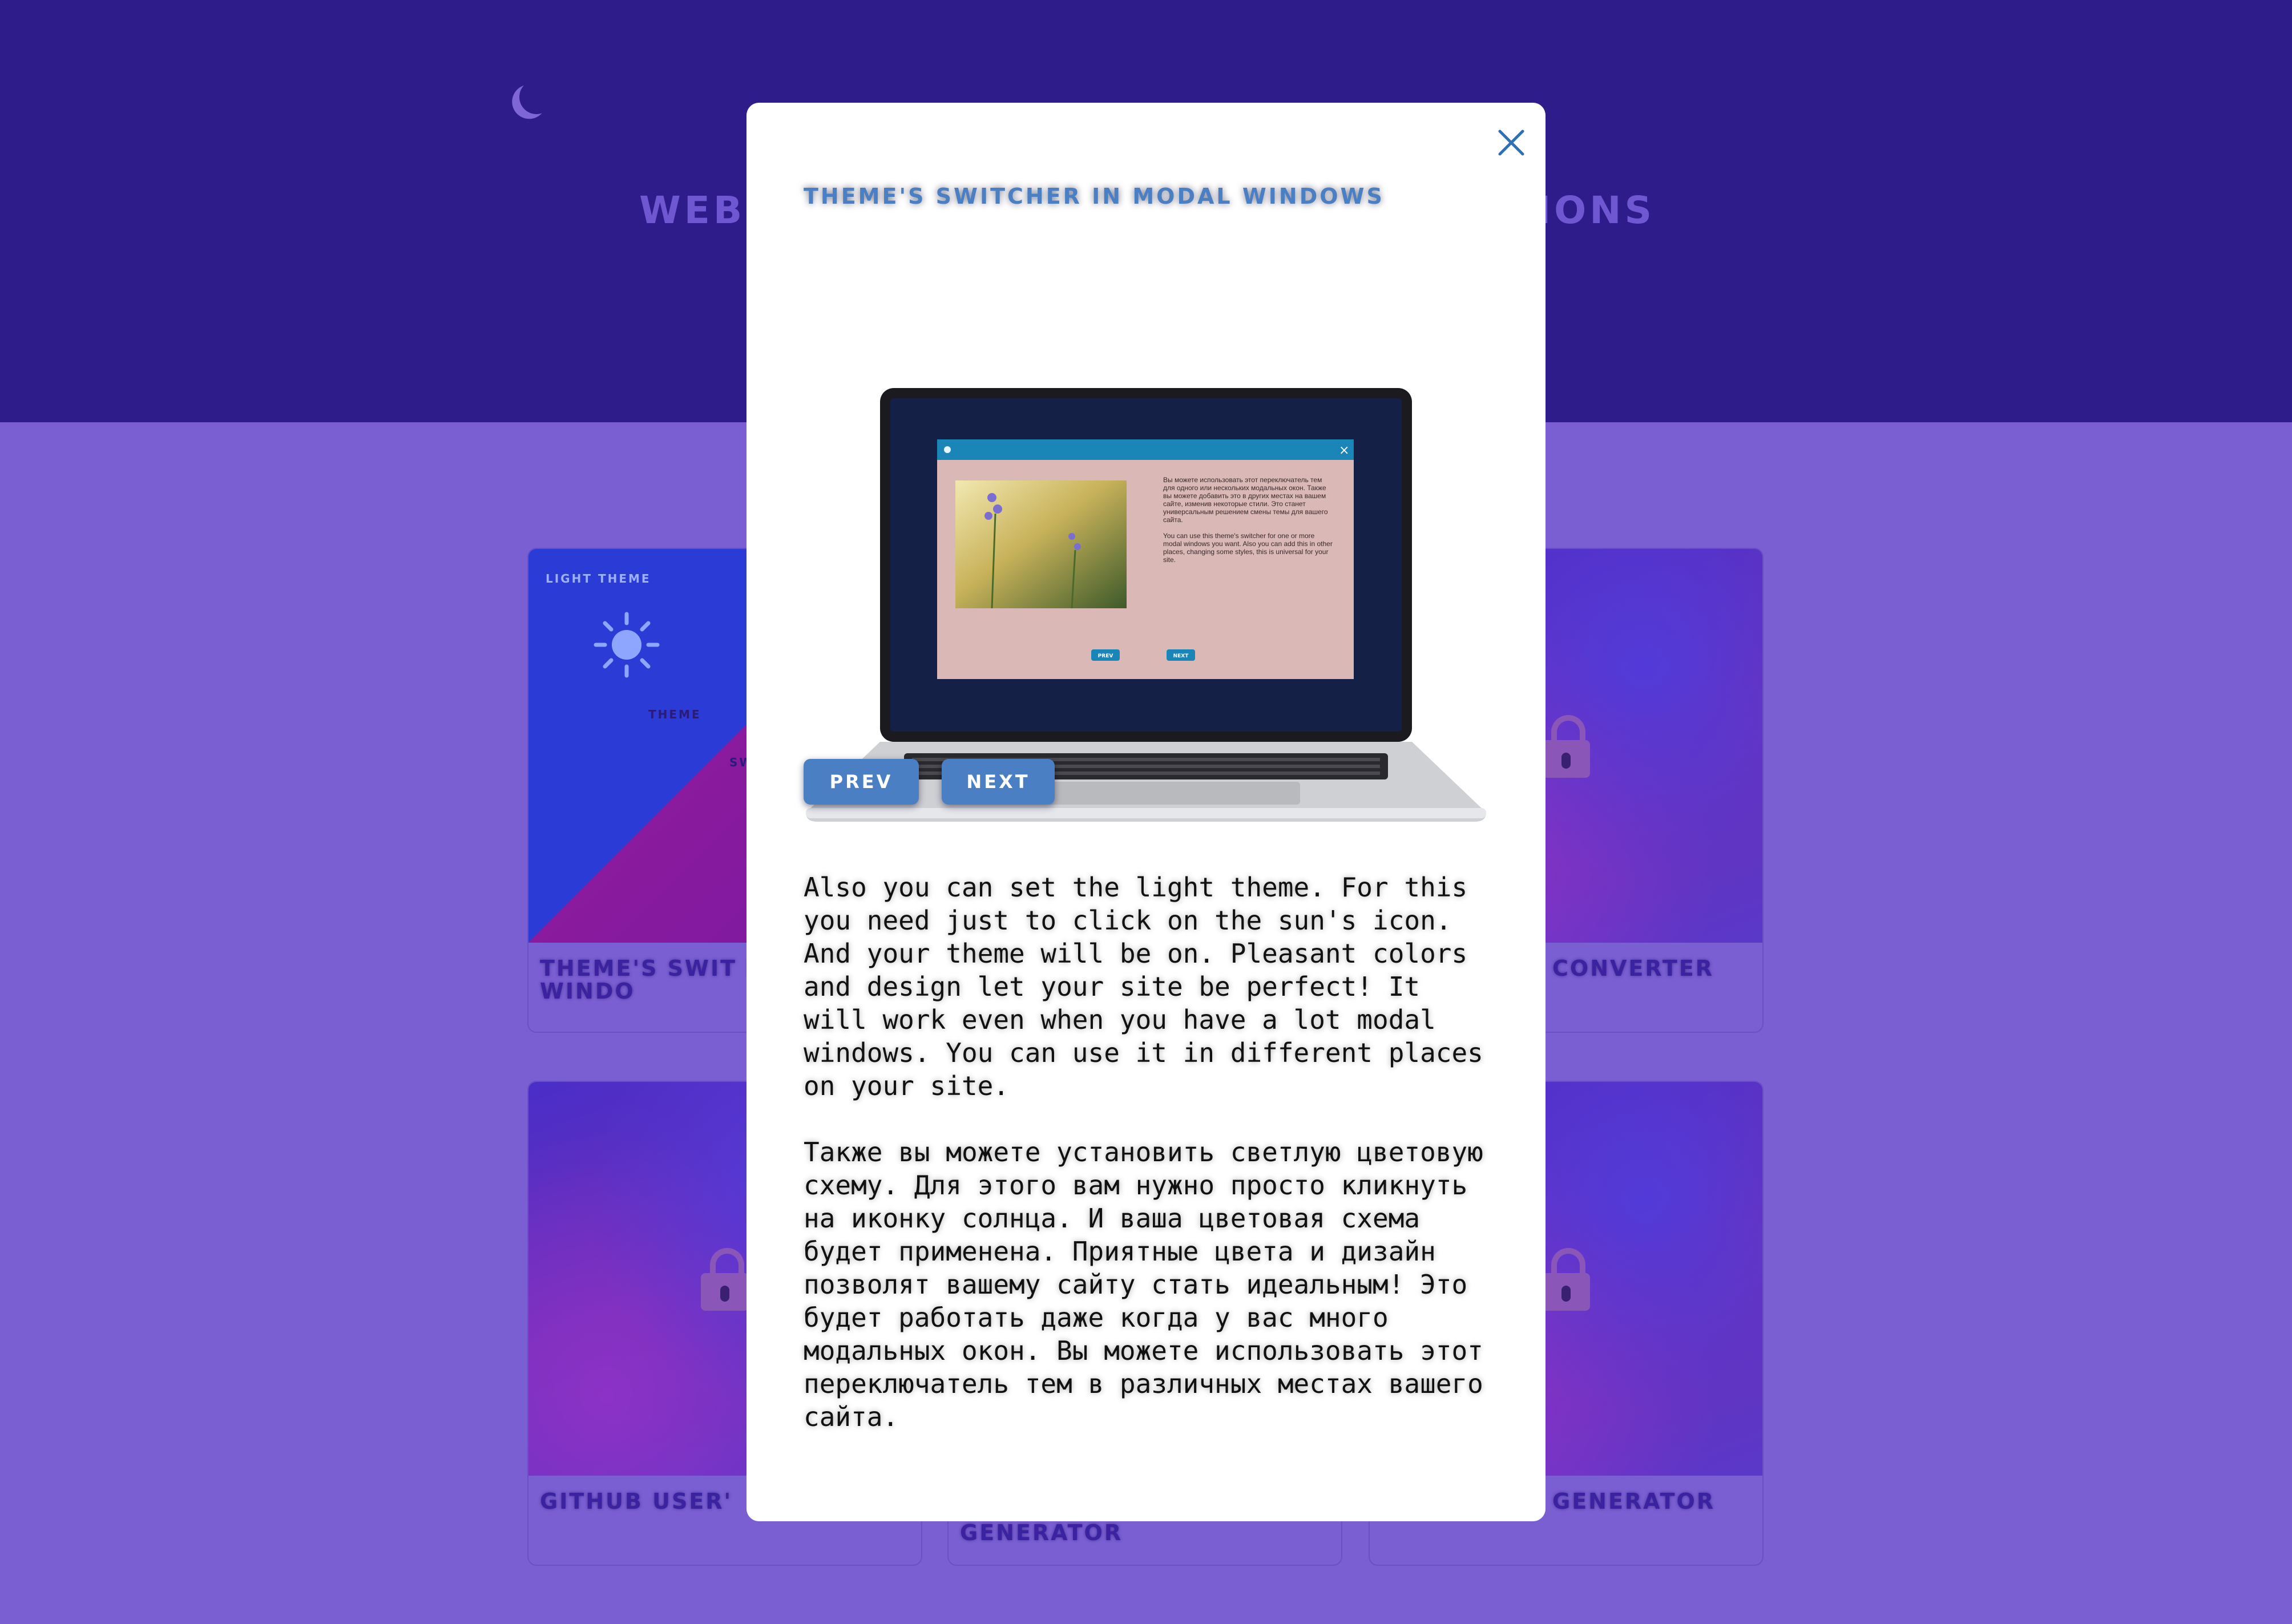  I want to click on card-title: CONVERTER, so click(1633, 968).